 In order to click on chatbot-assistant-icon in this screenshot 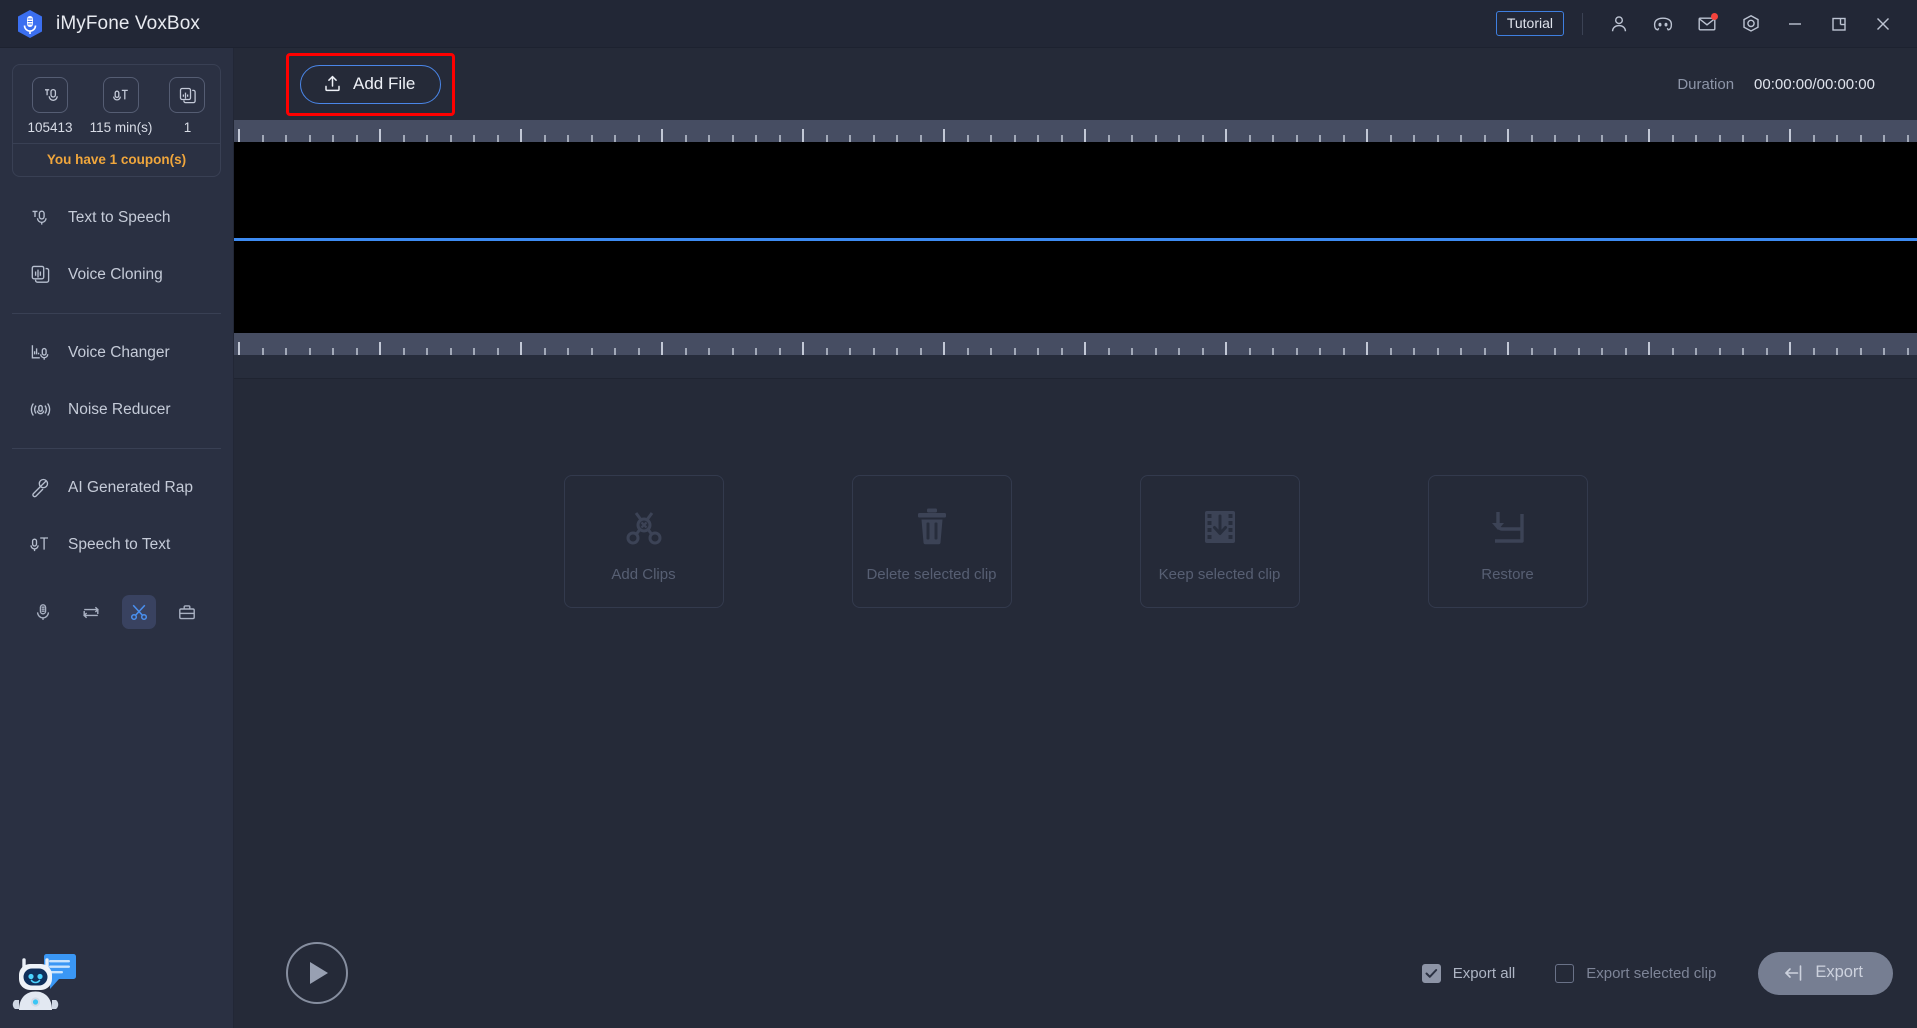, I will do `click(46, 982)`.